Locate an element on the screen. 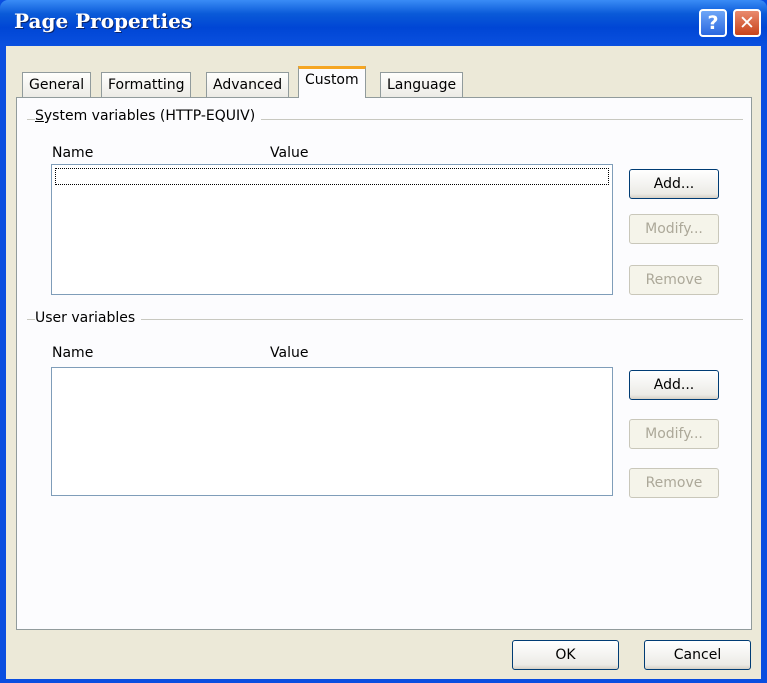 The height and width of the screenshot is (683, 767). ok-button-label: OK is located at coordinates (565, 655).